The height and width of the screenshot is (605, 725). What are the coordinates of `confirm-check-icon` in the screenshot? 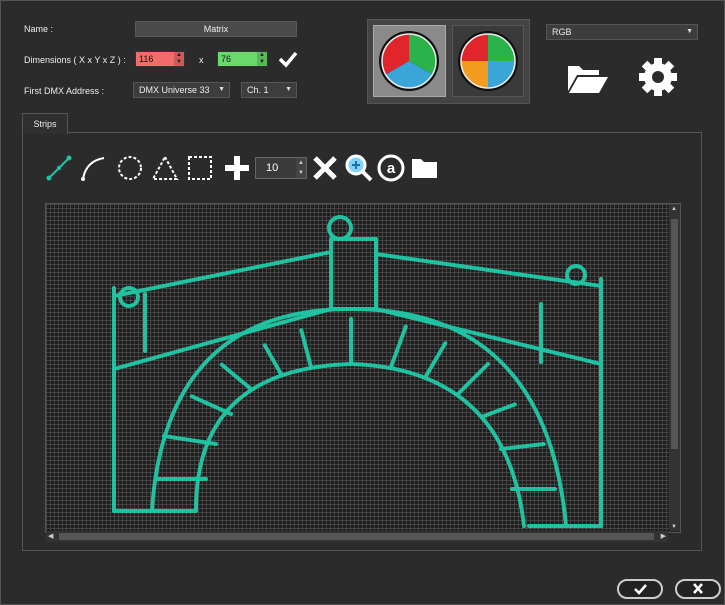 It's located at (288, 59).